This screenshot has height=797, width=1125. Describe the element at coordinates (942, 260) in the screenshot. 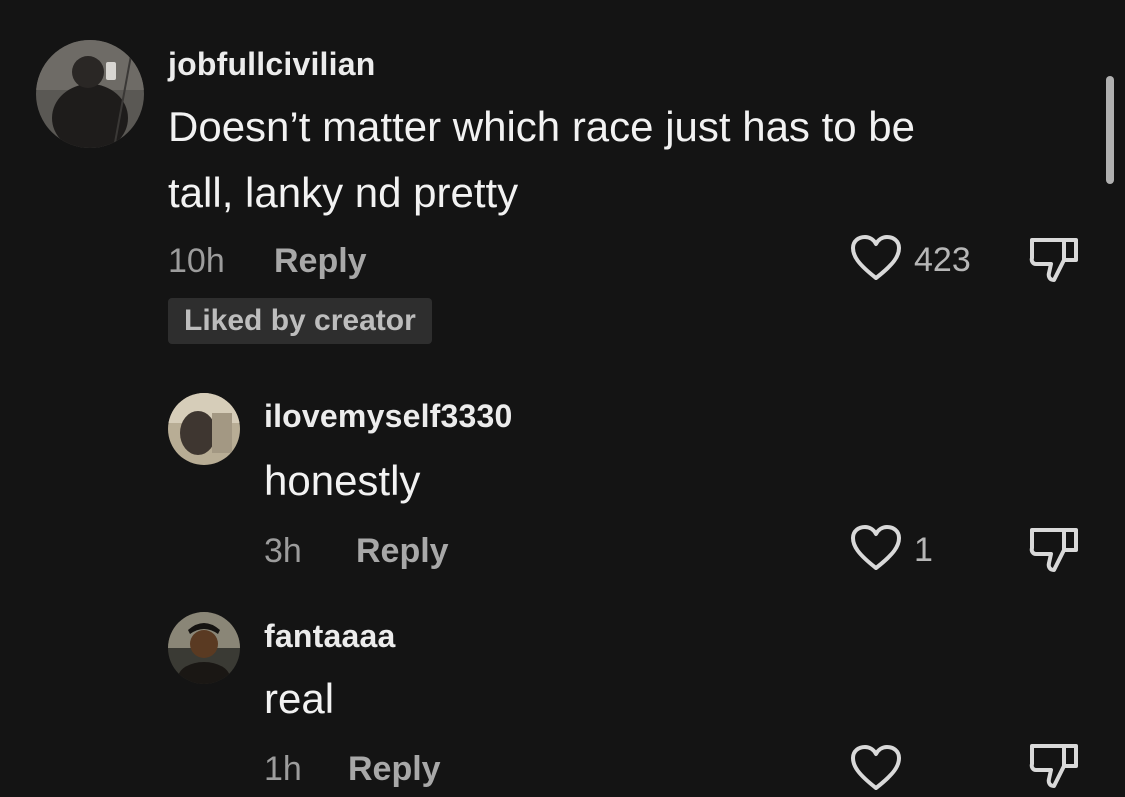

I see `like-count: 423` at that location.